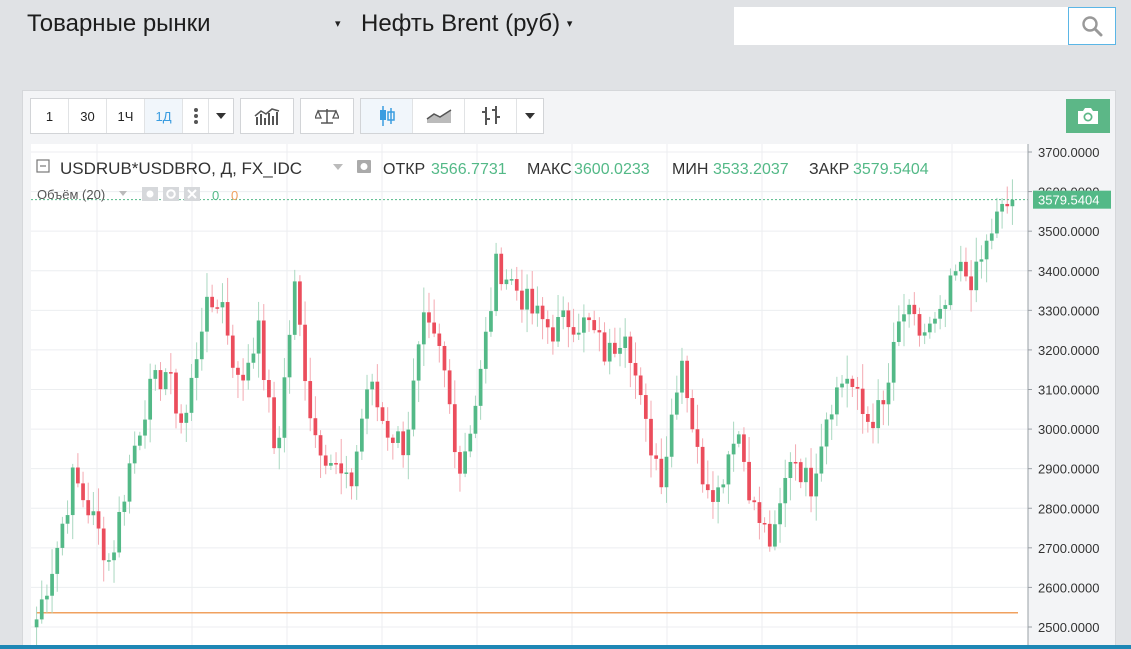  Describe the element at coordinates (71, 194) in the screenshot. I see `volume-legend-label: Объём (20)` at that location.